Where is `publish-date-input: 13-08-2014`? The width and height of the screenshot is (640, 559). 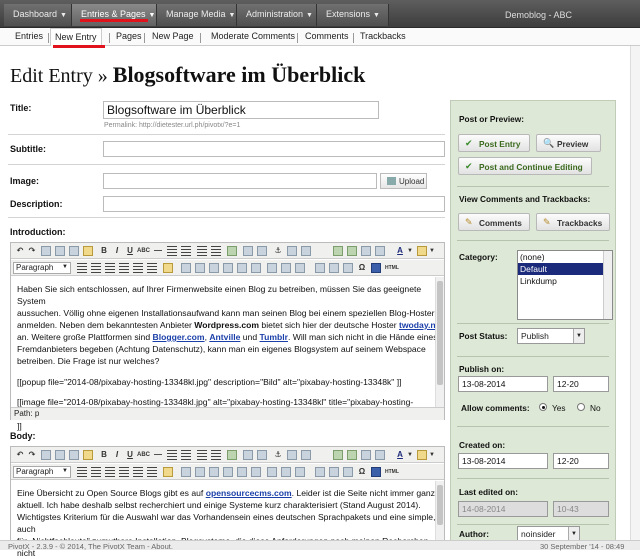
publish-date-input: 13-08-2014 is located at coordinates (503, 384).